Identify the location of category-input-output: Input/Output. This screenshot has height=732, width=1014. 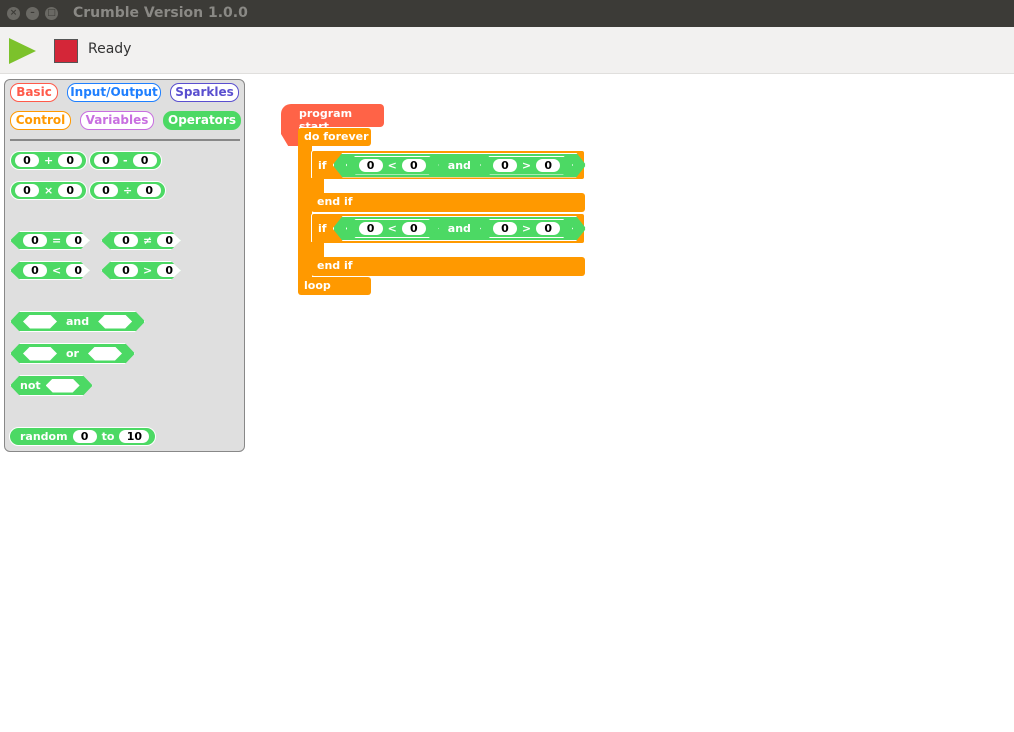
(114, 92).